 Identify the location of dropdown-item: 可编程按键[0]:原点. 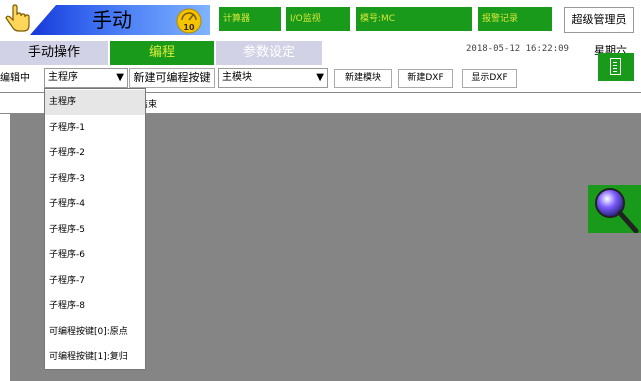
(95, 332).